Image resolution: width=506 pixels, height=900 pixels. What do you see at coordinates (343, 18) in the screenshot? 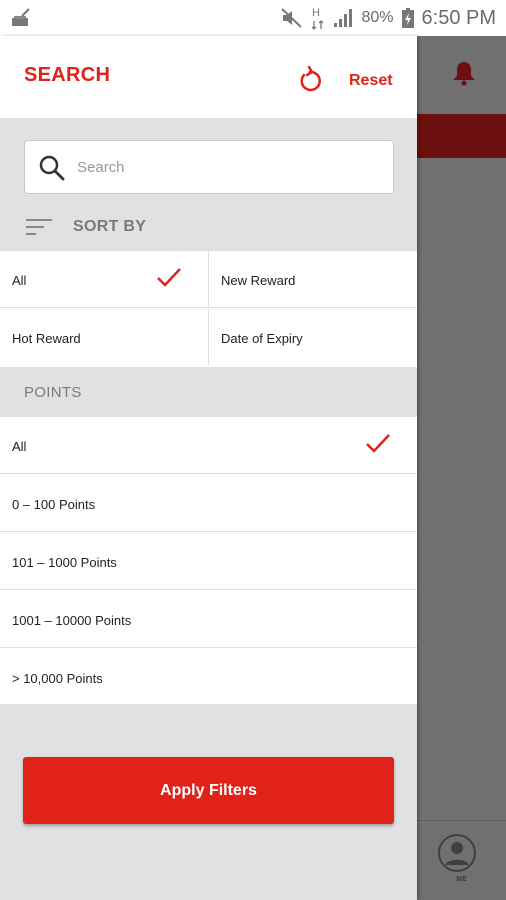
I see `signal-icon` at bounding box center [343, 18].